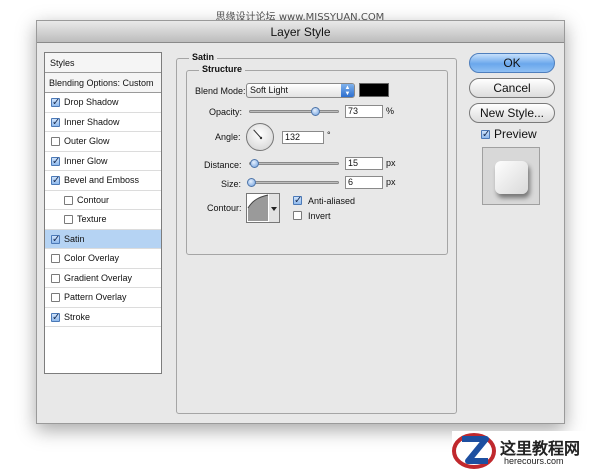  I want to click on logo-z-icon, so click(474, 451).